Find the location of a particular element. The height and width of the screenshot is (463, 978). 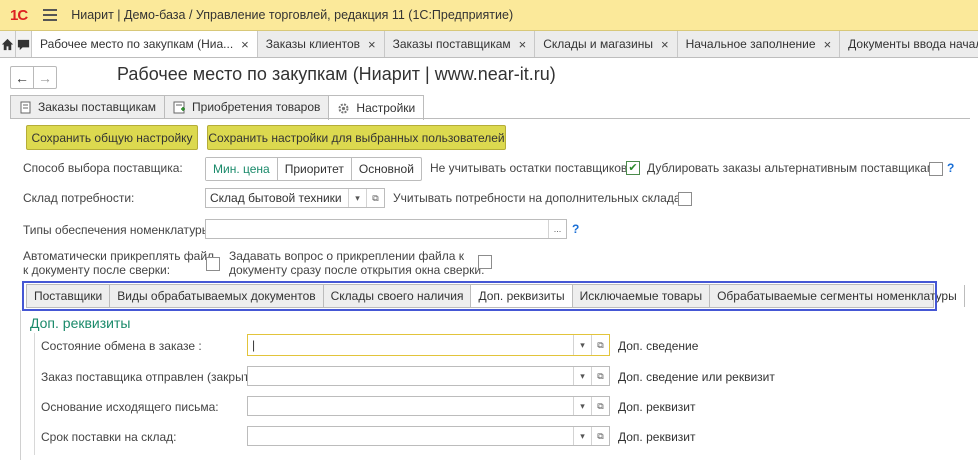

tab-label: Настройки is located at coordinates (386, 108).